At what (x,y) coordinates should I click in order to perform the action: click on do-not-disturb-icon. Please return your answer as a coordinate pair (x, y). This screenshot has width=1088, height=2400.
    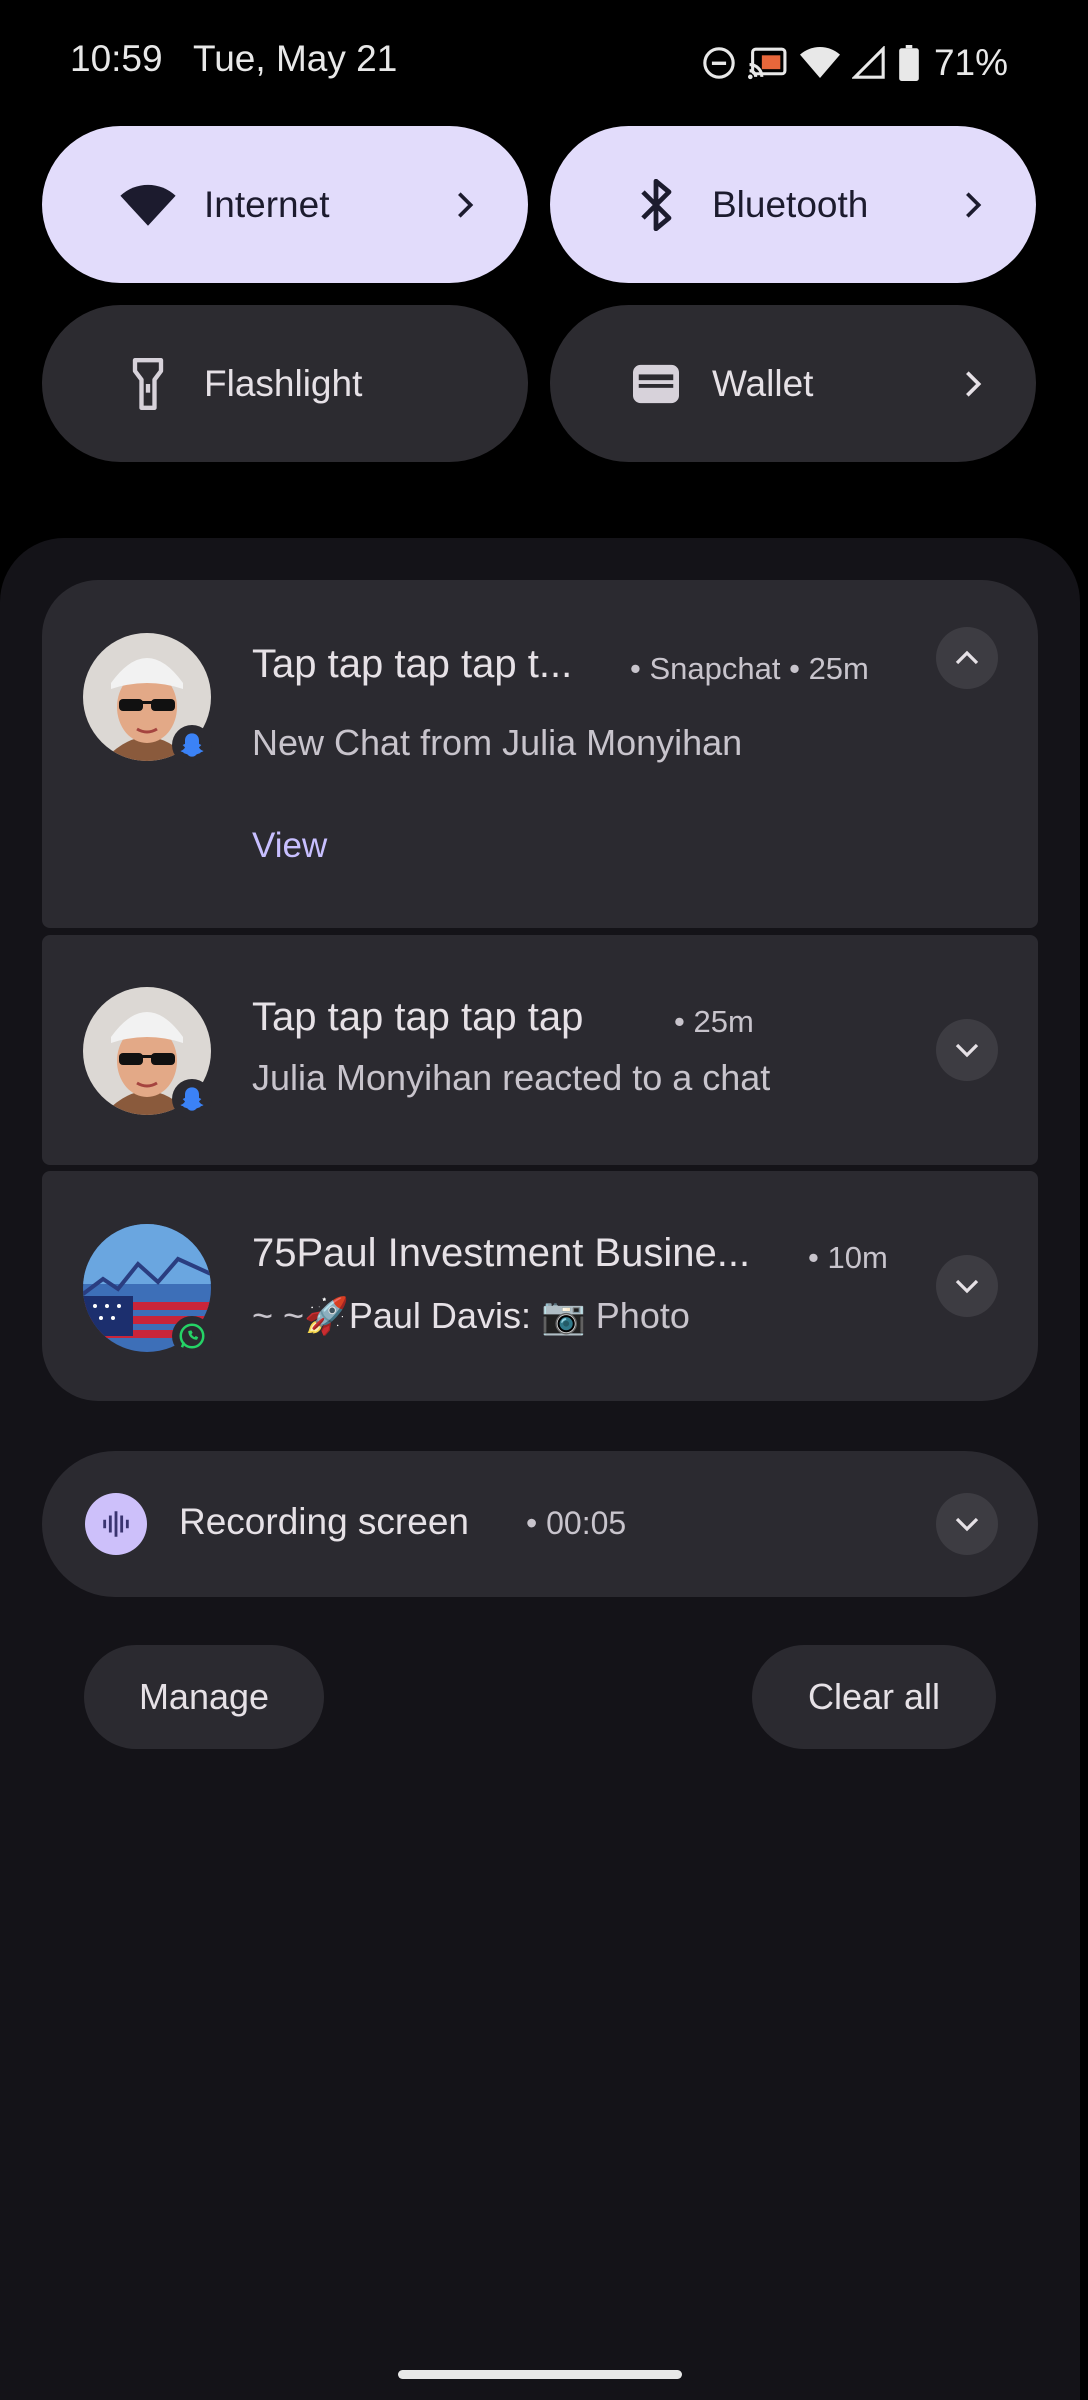
    Looking at the image, I should click on (719, 63).